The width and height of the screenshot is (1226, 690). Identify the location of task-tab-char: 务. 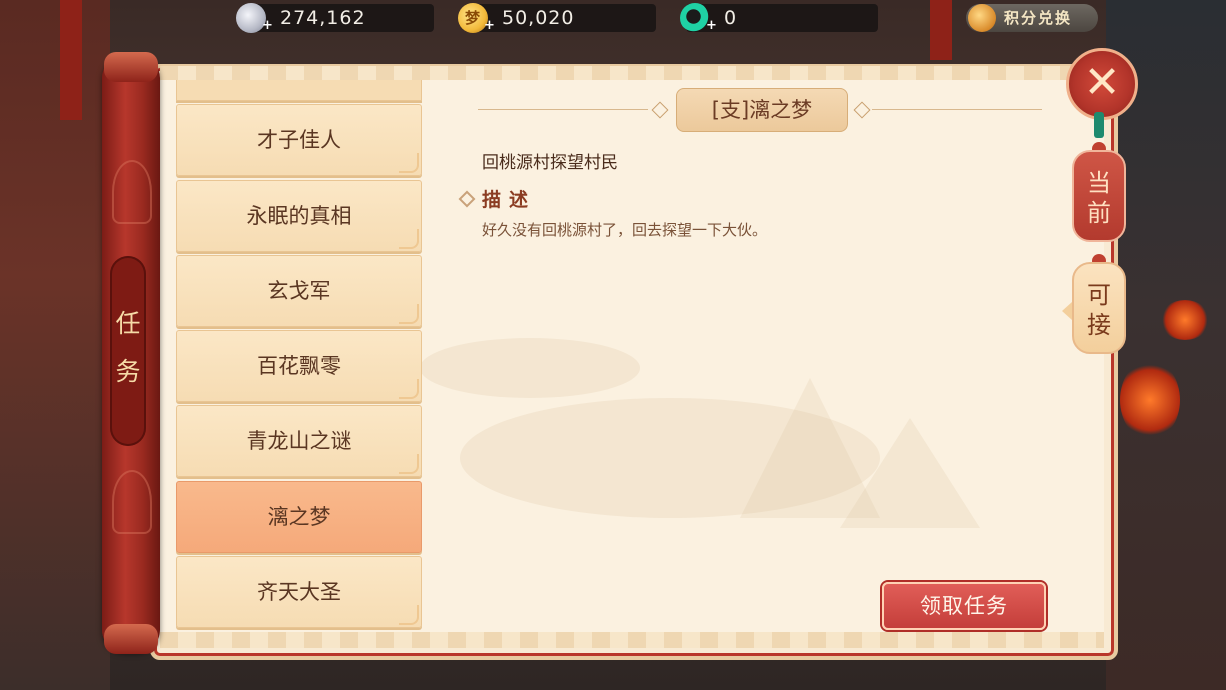
(128, 371).